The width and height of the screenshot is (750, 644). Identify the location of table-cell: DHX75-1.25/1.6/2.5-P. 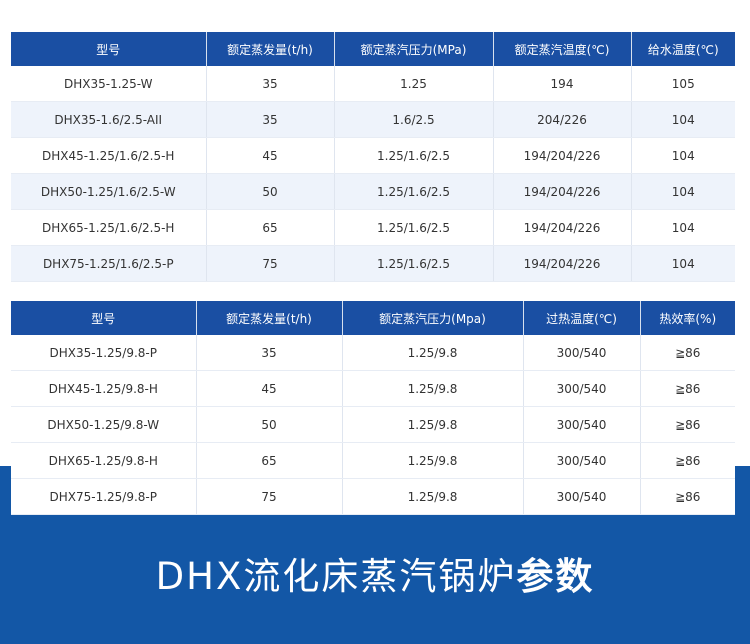
(109, 263).